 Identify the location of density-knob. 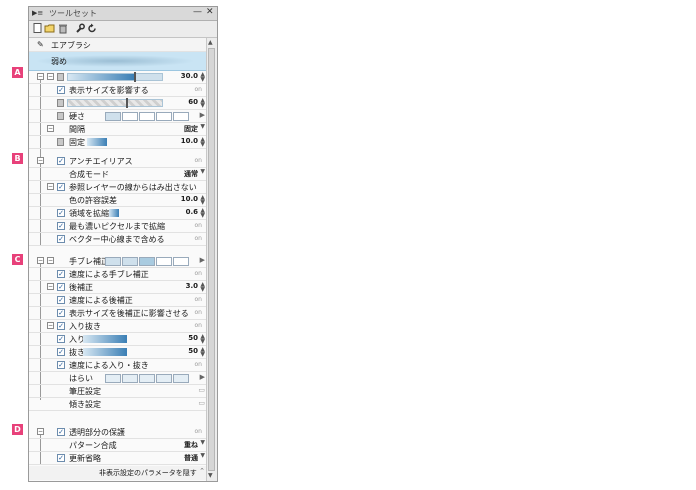
(127, 103).